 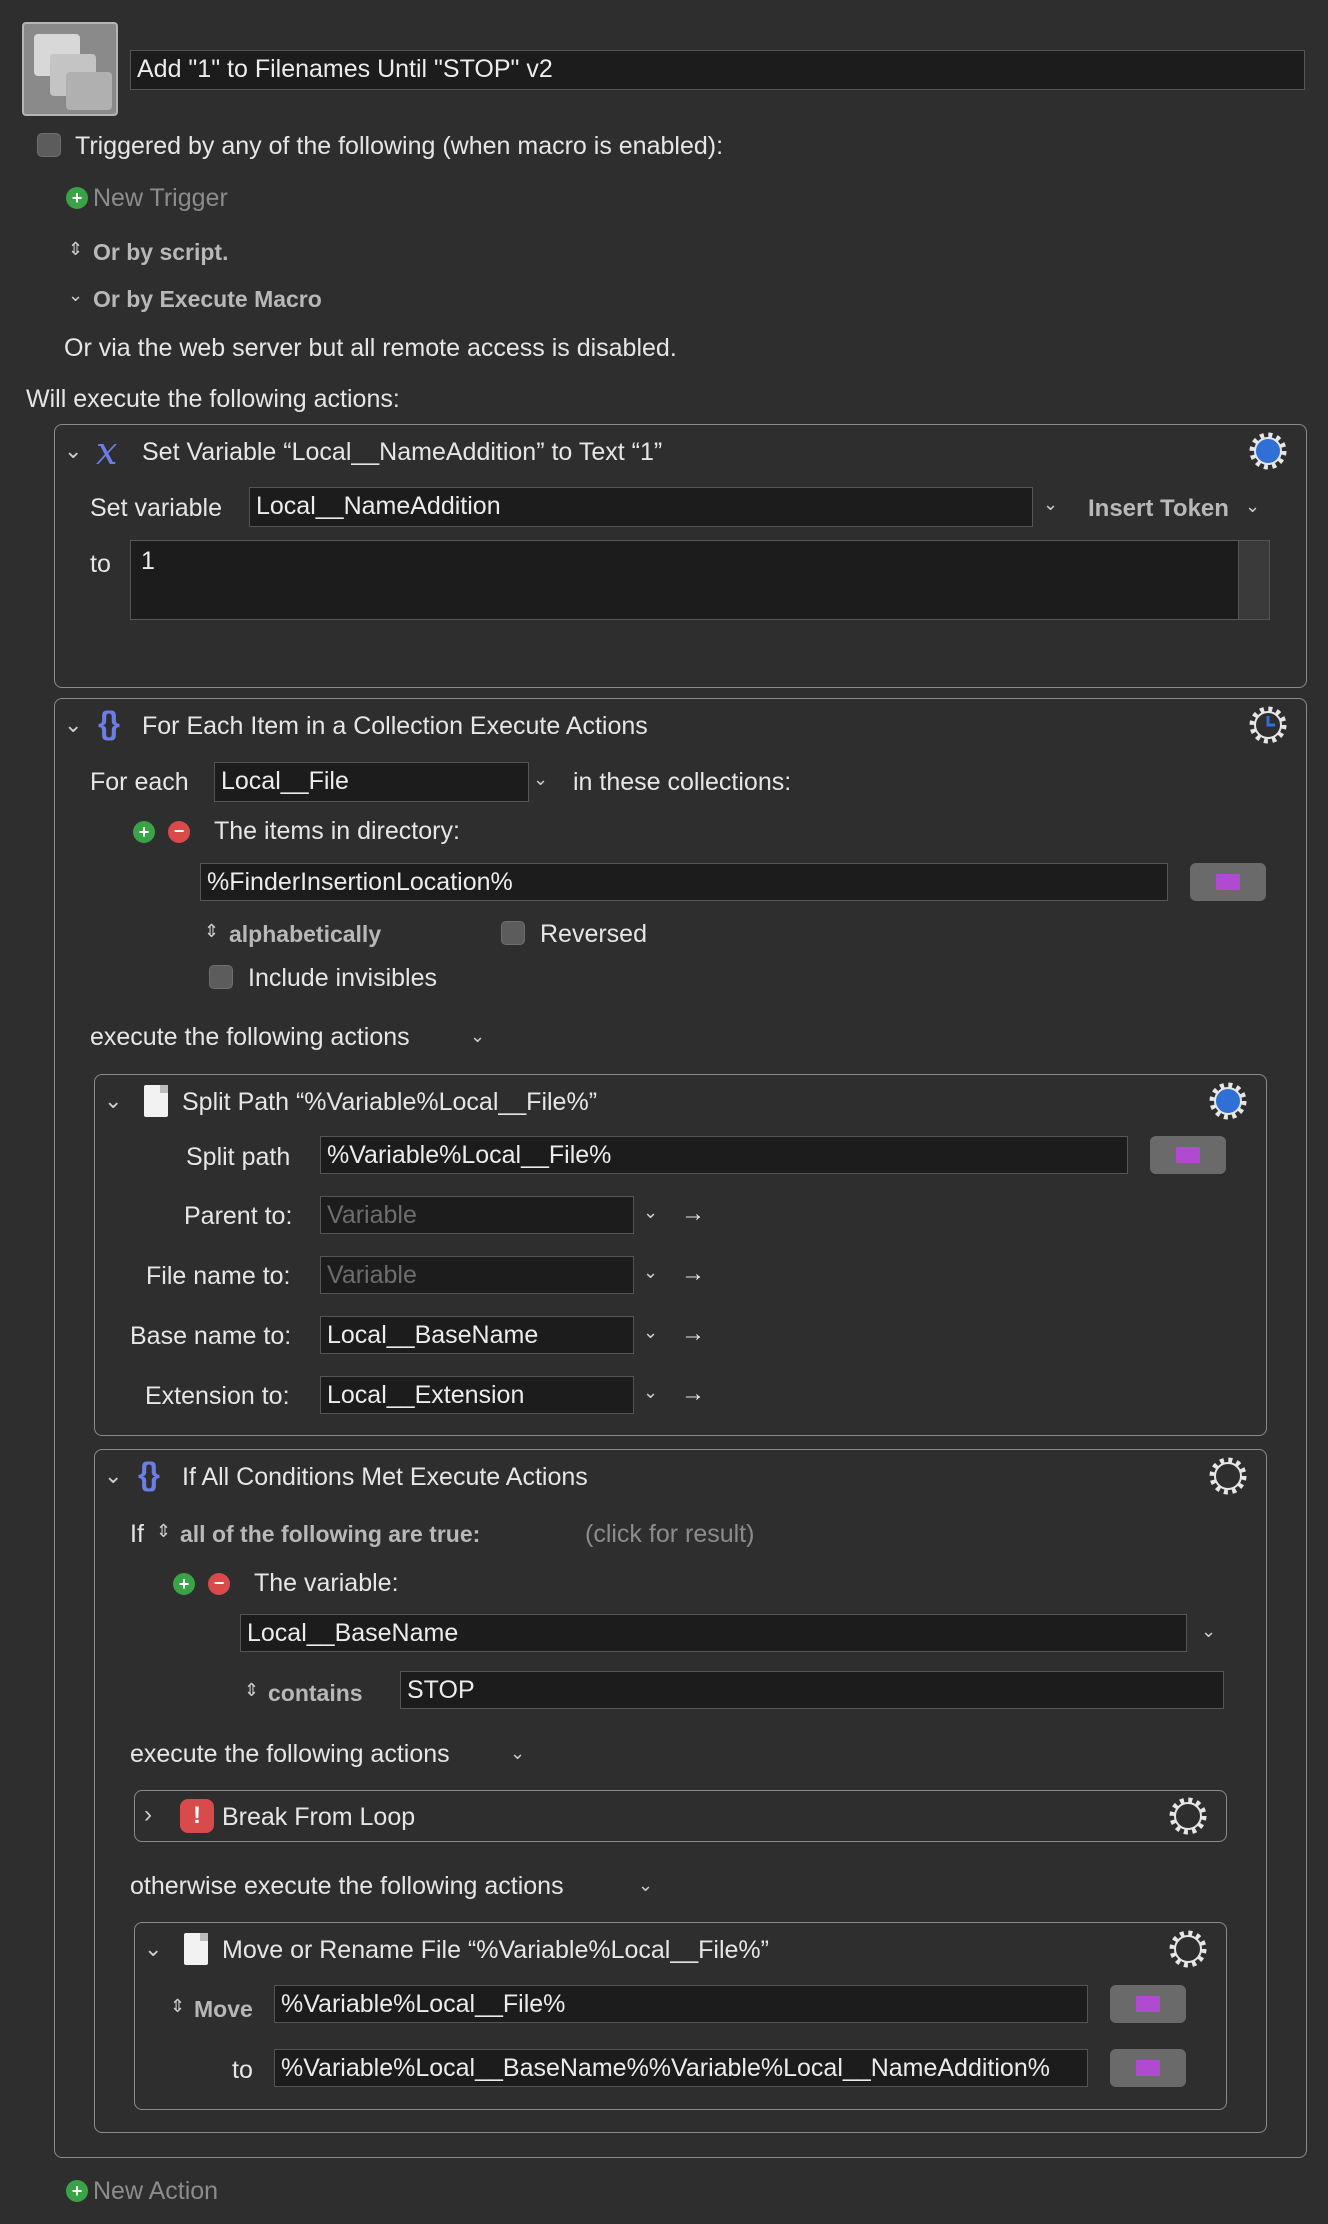 I want to click on text-value-area: 1, so click(x=700, y=580).